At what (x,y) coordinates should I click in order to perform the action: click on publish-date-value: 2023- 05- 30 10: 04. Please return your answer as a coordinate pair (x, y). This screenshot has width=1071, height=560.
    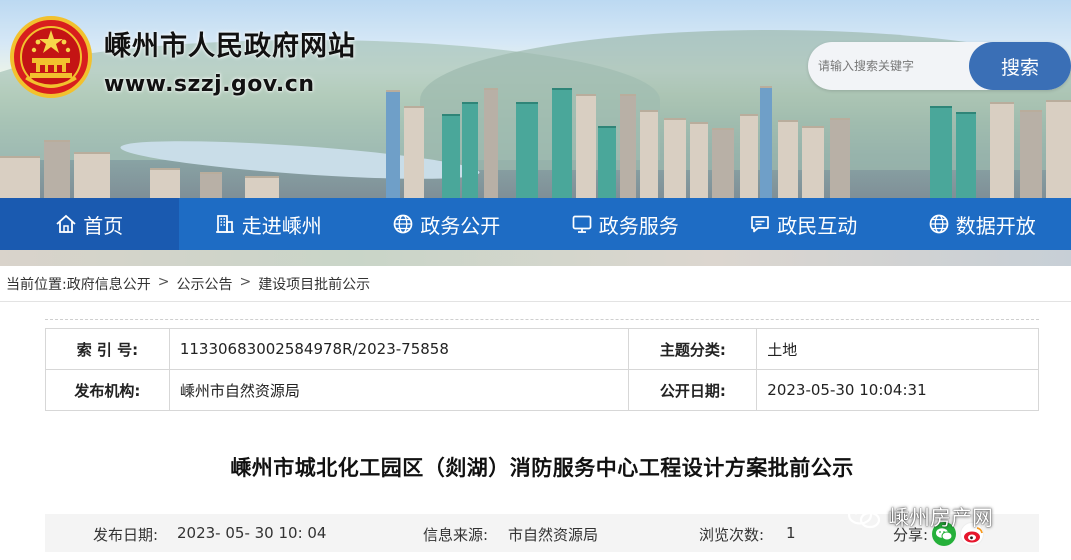
    Looking at the image, I should click on (252, 533).